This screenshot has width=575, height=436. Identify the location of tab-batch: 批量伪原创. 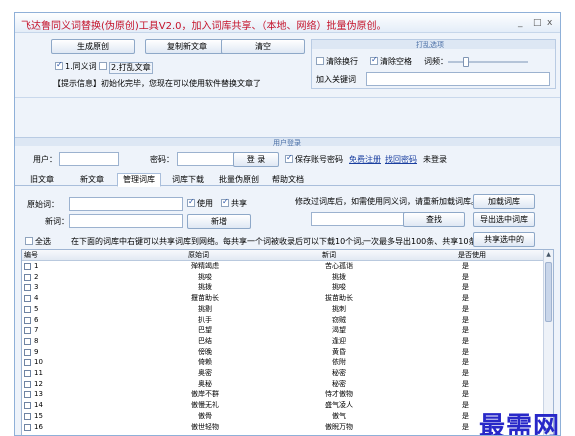
(239, 180).